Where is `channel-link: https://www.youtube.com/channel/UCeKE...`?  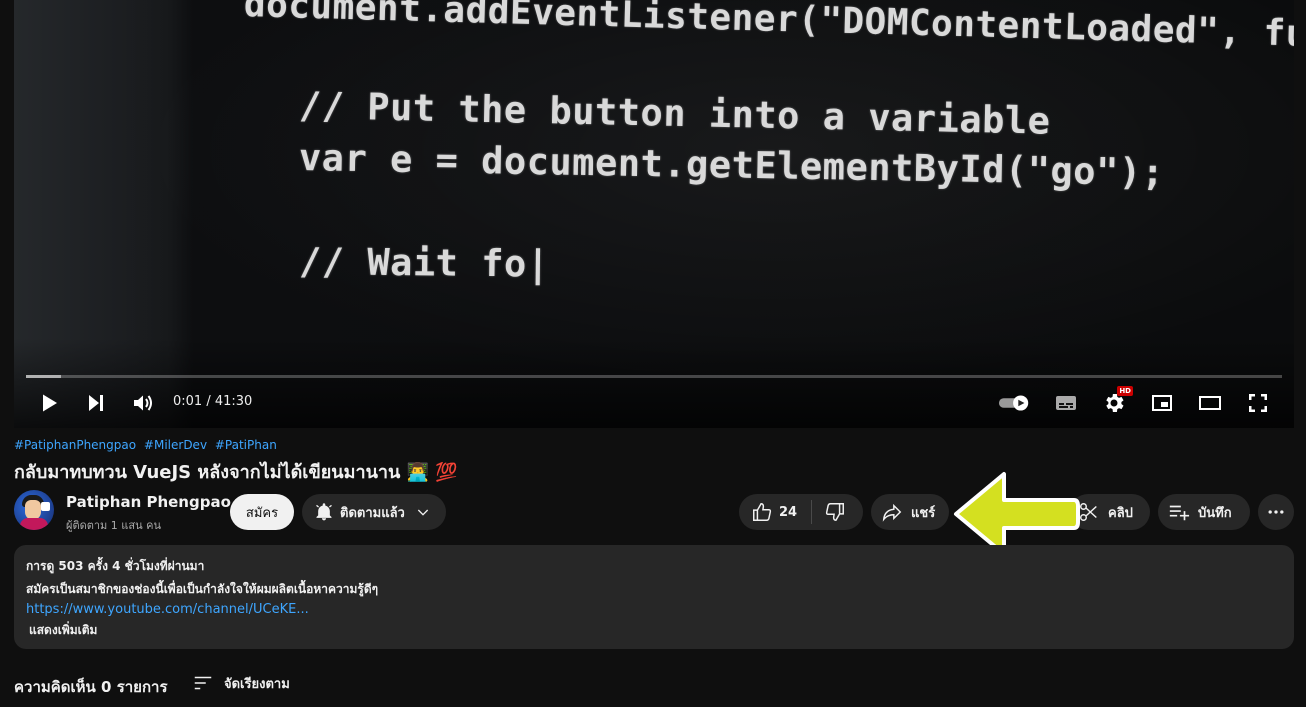
channel-link: https://www.youtube.com/channel/UCeKE... is located at coordinates (654, 609).